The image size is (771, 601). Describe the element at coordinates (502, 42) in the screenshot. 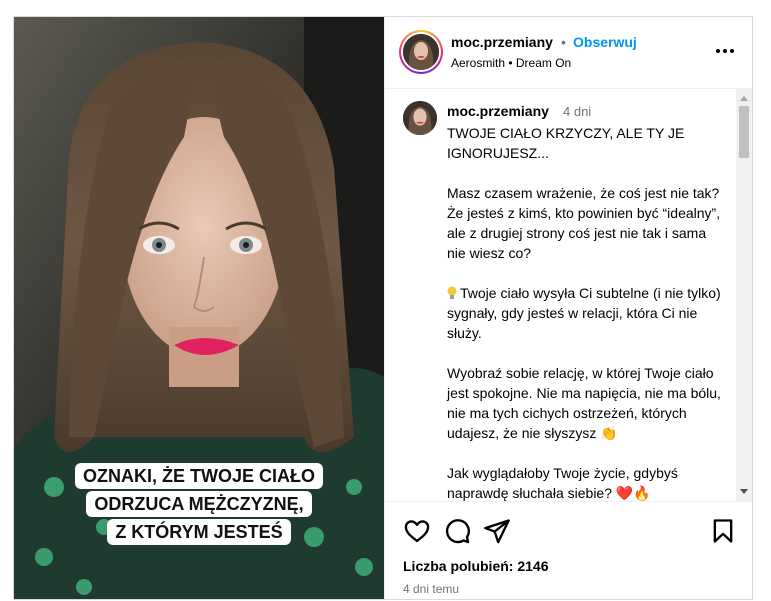

I see `header-username: moc.przemiany` at that location.